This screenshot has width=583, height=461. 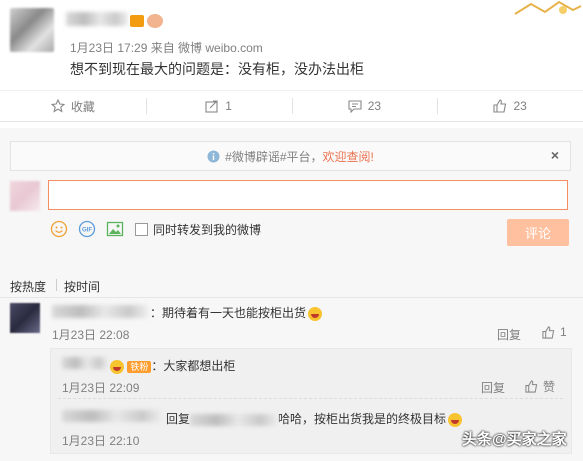 What do you see at coordinates (155, 21) in the screenshot?
I see `cow-avatar-icon` at bounding box center [155, 21].